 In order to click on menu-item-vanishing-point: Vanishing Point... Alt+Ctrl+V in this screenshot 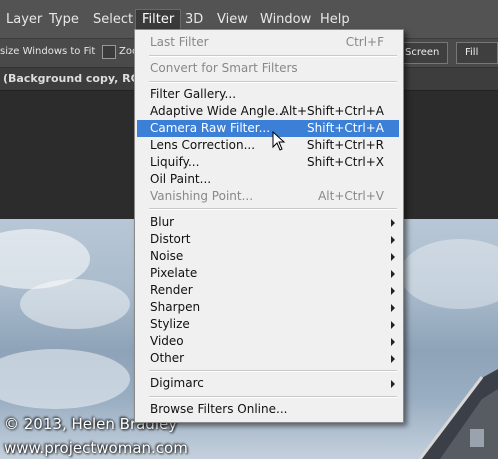, I will do `click(268, 196)`.